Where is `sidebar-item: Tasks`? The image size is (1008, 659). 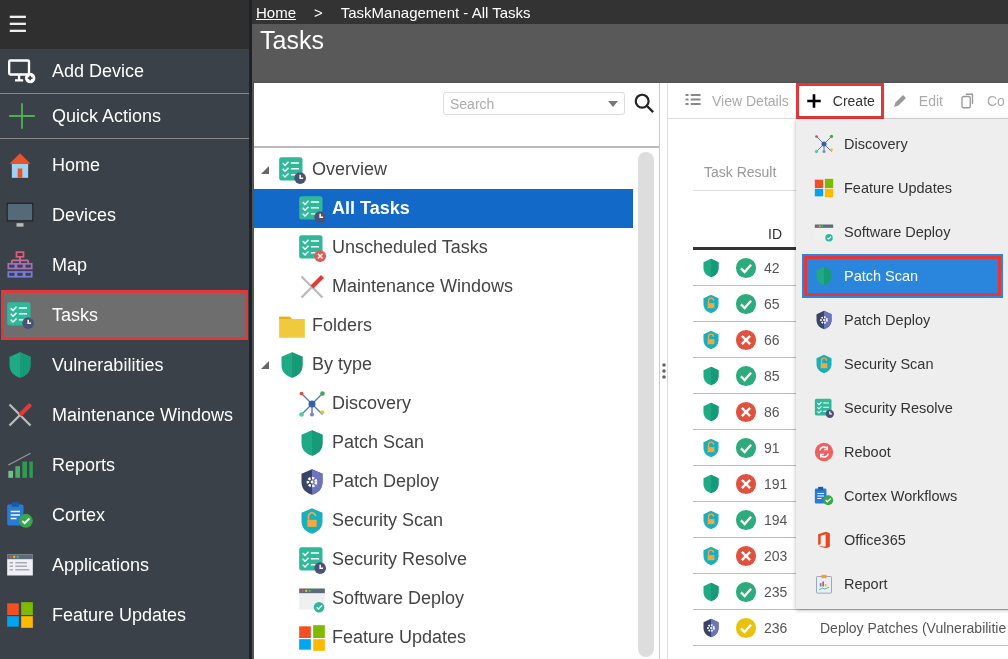 sidebar-item: Tasks is located at coordinates (124, 315).